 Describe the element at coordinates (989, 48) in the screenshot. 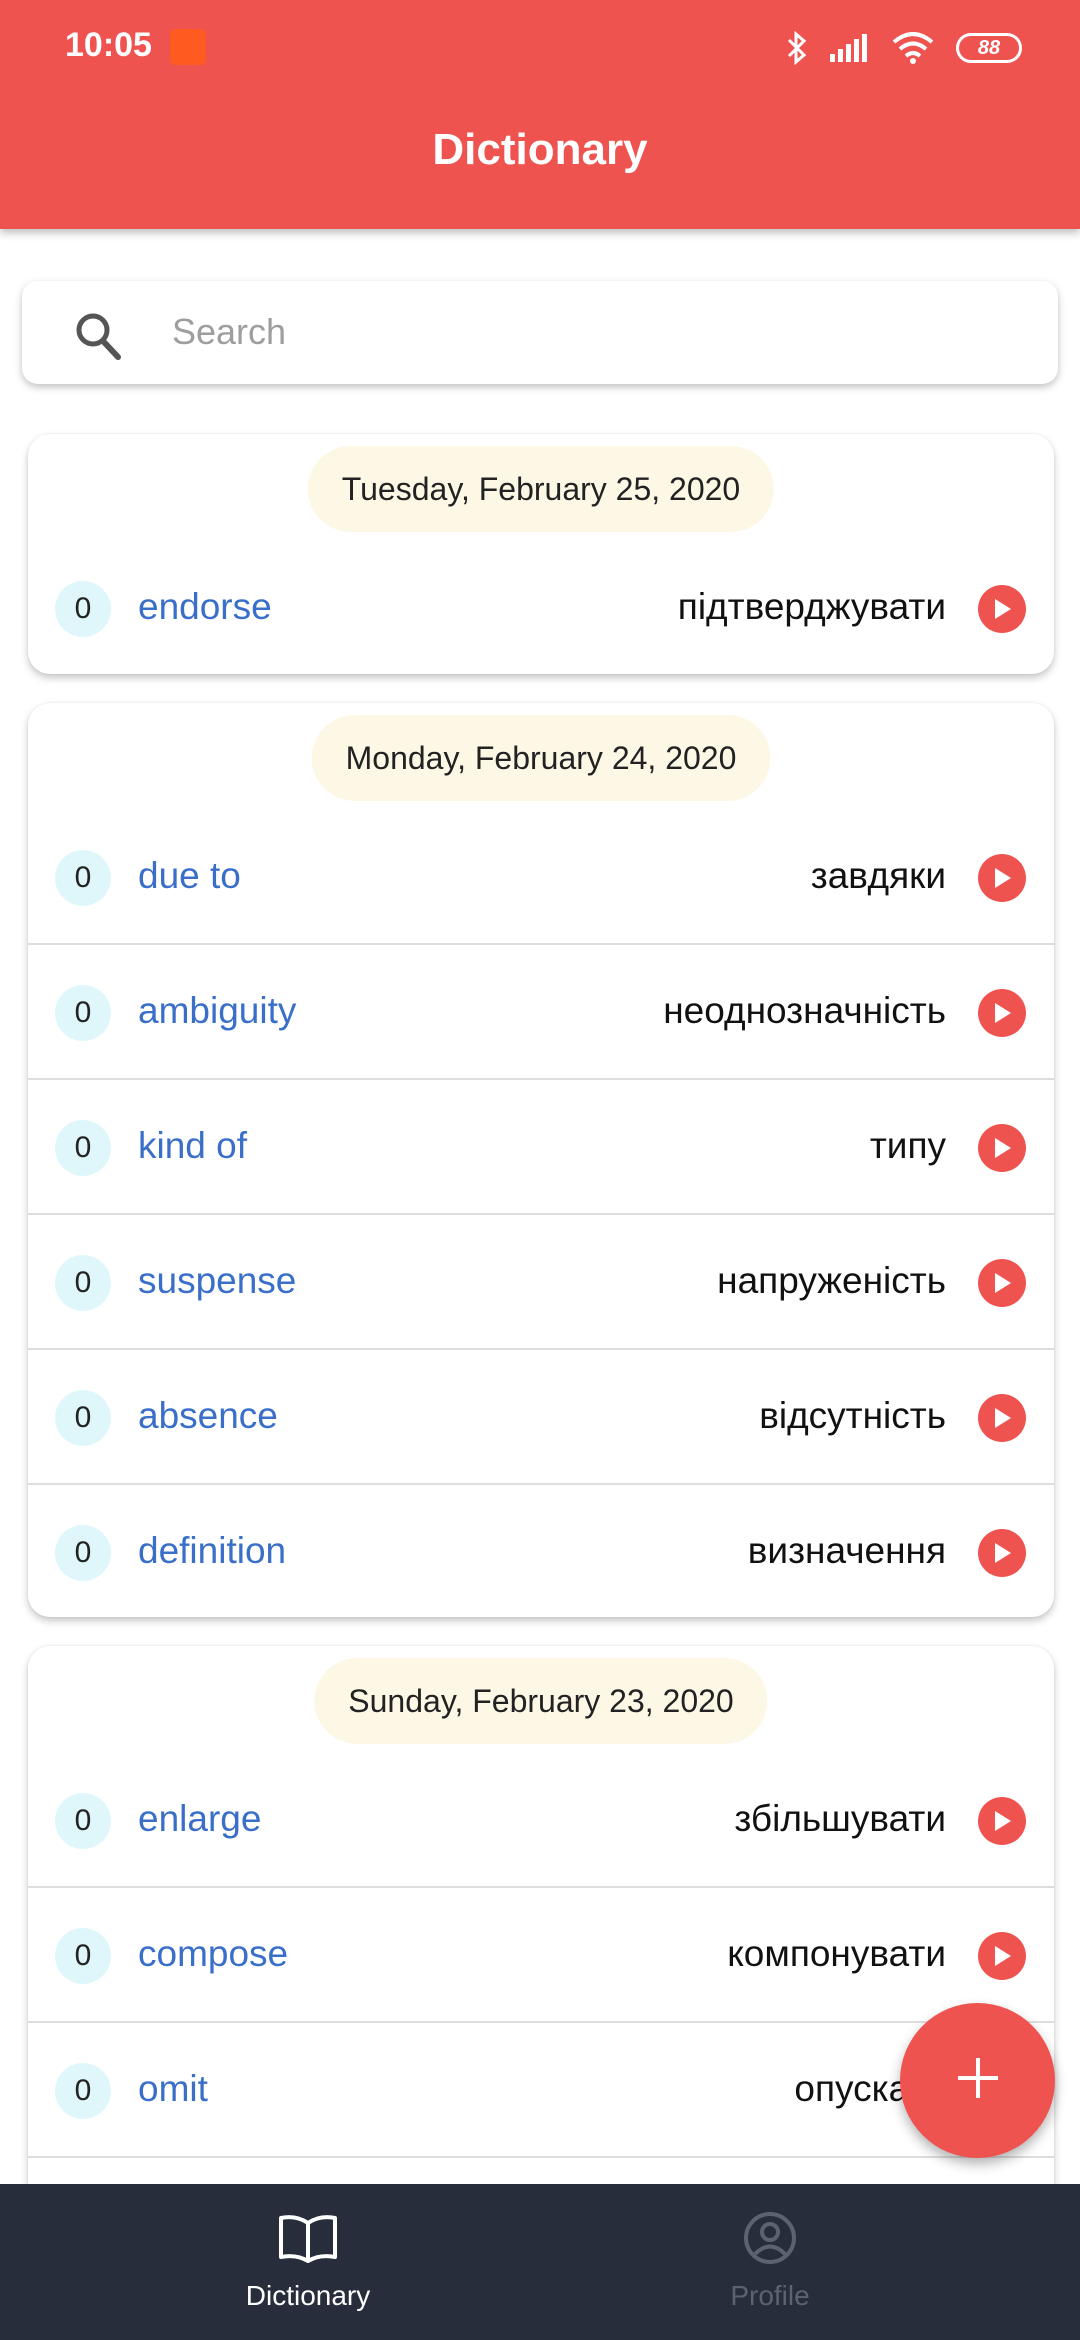

I see `battery-icon: 88` at that location.